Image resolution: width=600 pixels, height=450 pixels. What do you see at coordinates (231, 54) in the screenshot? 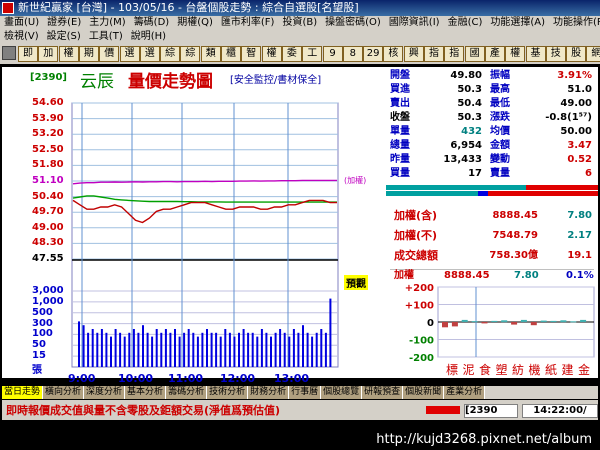
I see `toolbar-button: 櫃` at bounding box center [231, 54].